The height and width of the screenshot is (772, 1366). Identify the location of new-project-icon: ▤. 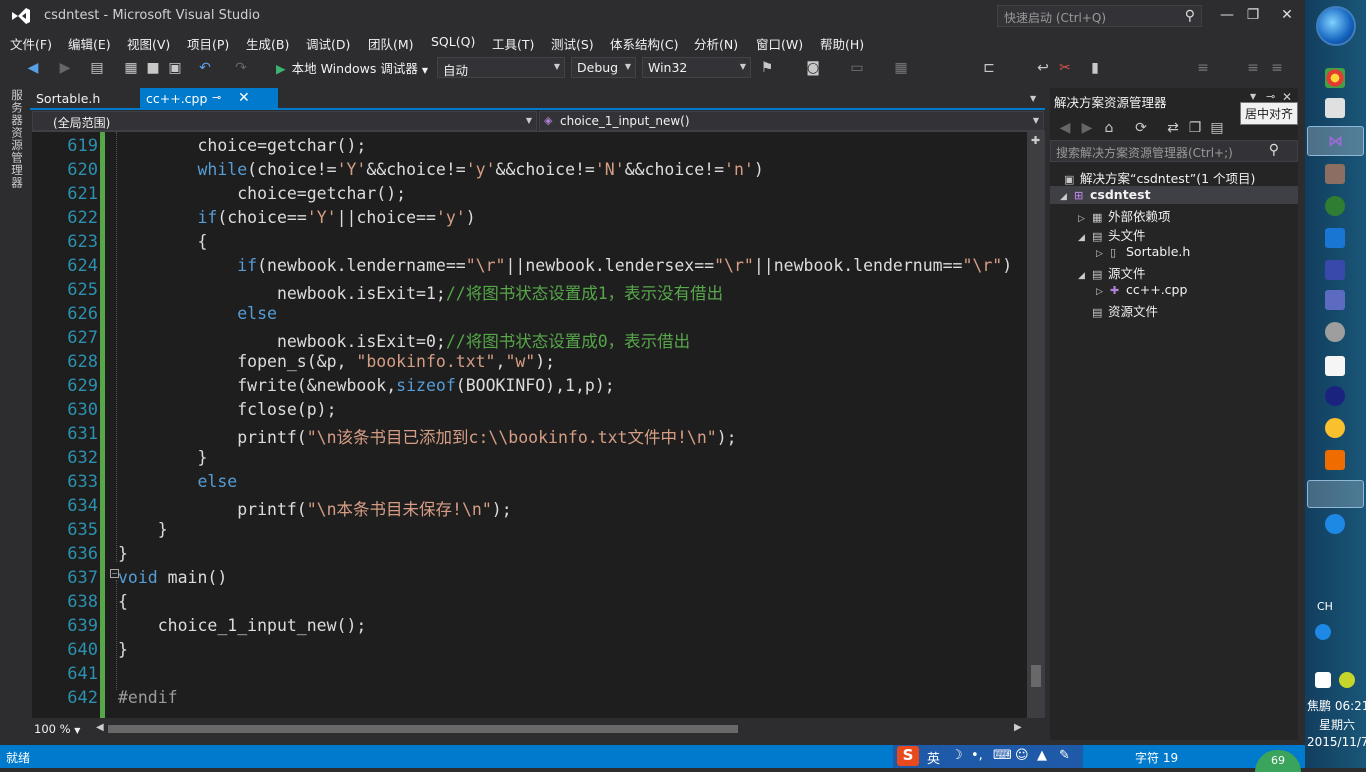
(97, 68).